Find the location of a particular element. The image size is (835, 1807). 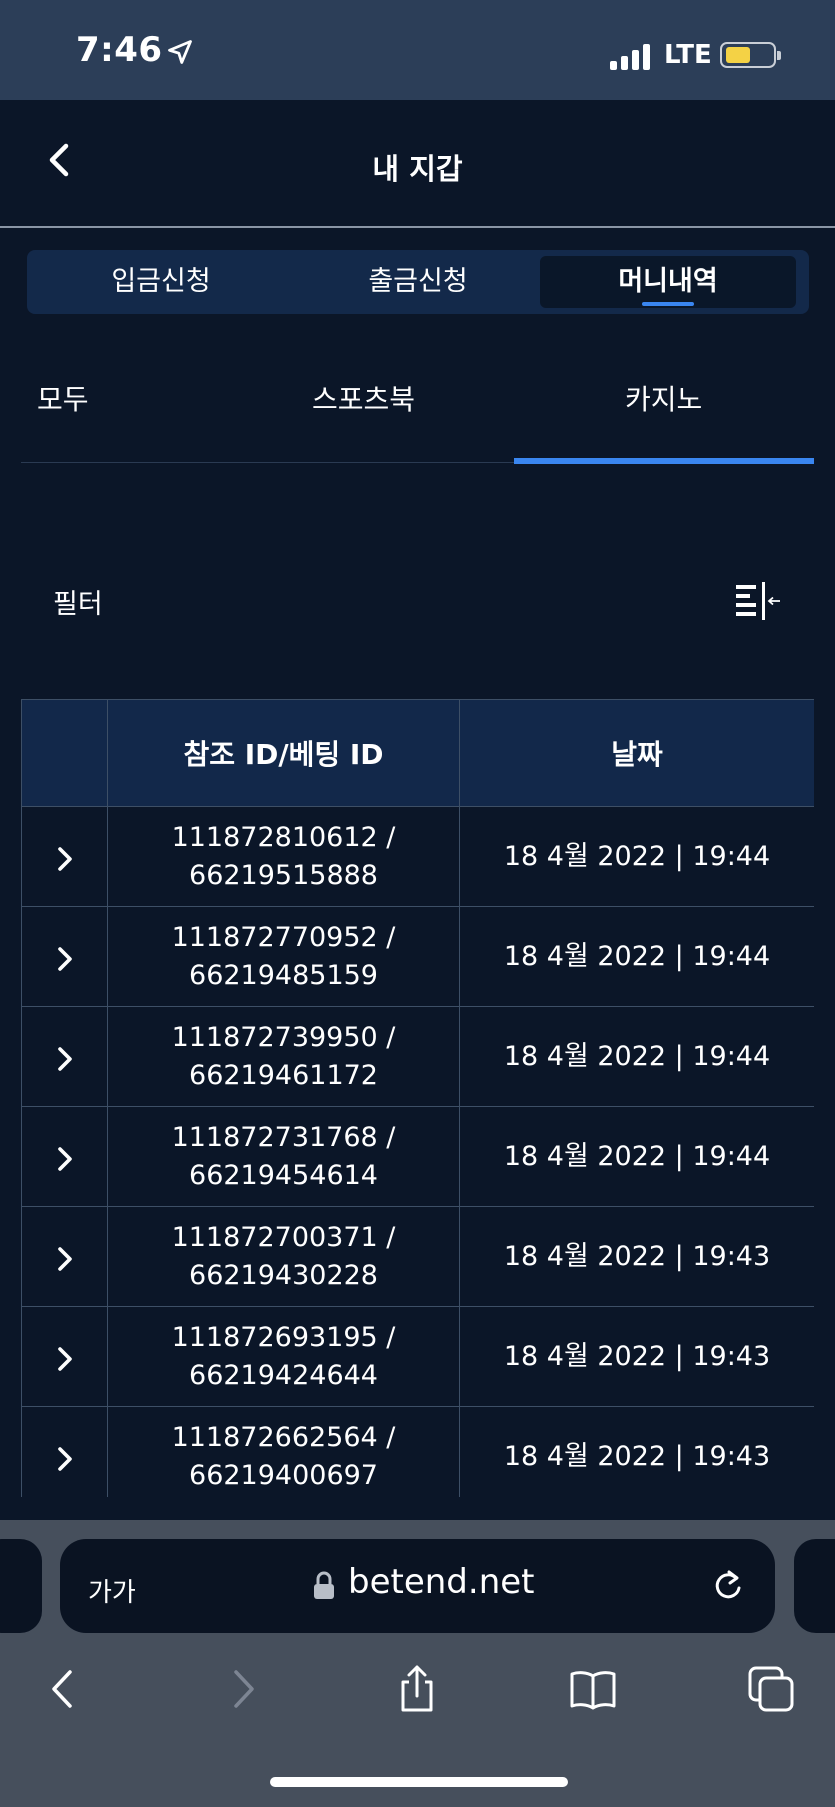

ref-id: 111872770952 / is located at coordinates (283, 937).